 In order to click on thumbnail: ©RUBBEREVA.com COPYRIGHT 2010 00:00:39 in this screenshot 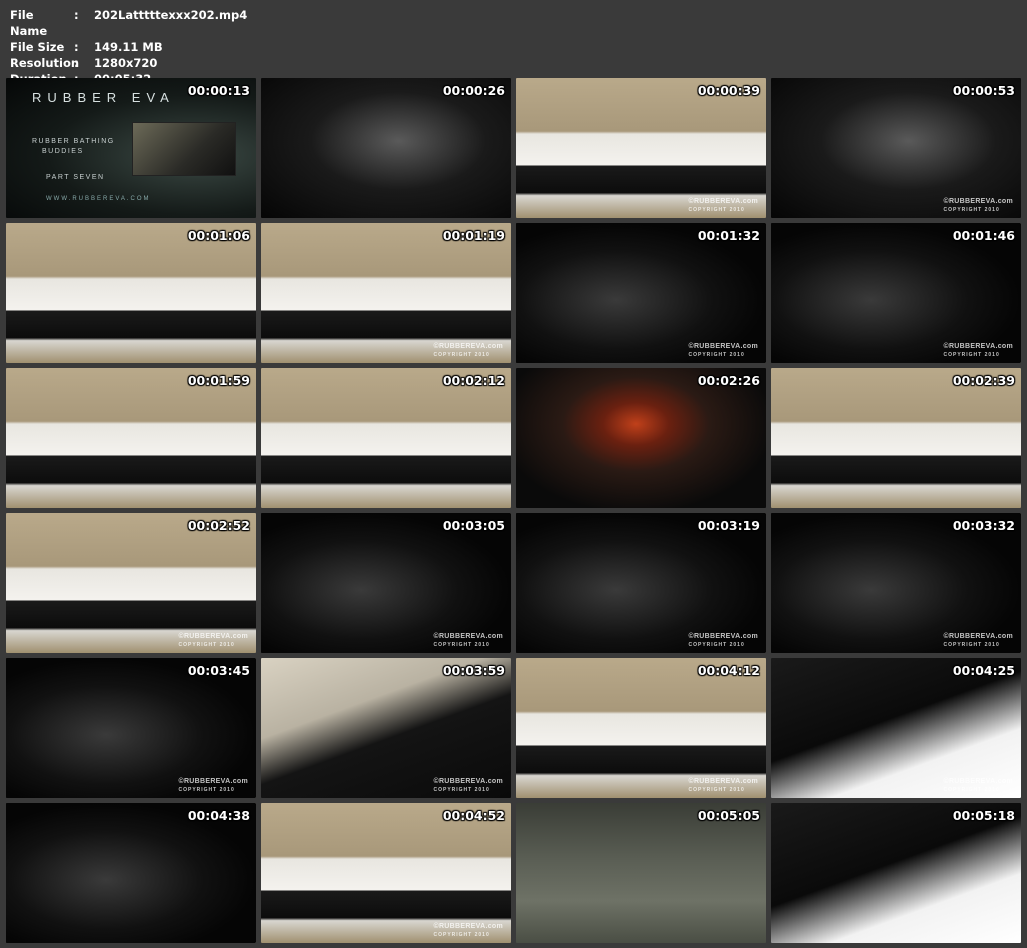, I will do `click(641, 148)`.